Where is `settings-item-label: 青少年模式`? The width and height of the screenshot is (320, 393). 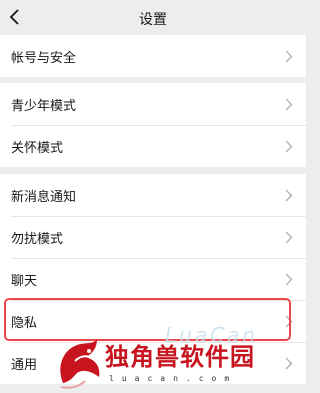 settings-item-label: 青少年模式 is located at coordinates (44, 106).